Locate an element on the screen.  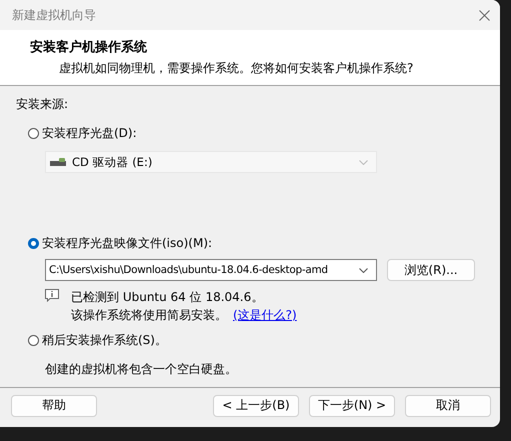
detected-text: 已检测到 Ubuntu 64 位 18.04.6。 is located at coordinates (167, 297).